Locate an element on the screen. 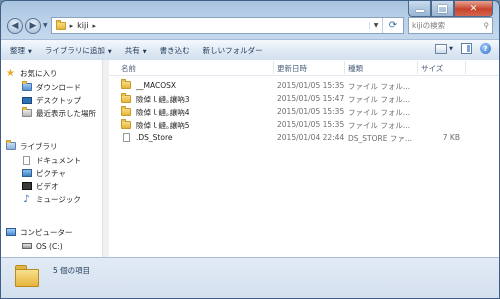 The image size is (500, 299). nav-item-downloads: ダウンロード is located at coordinates (51, 87).